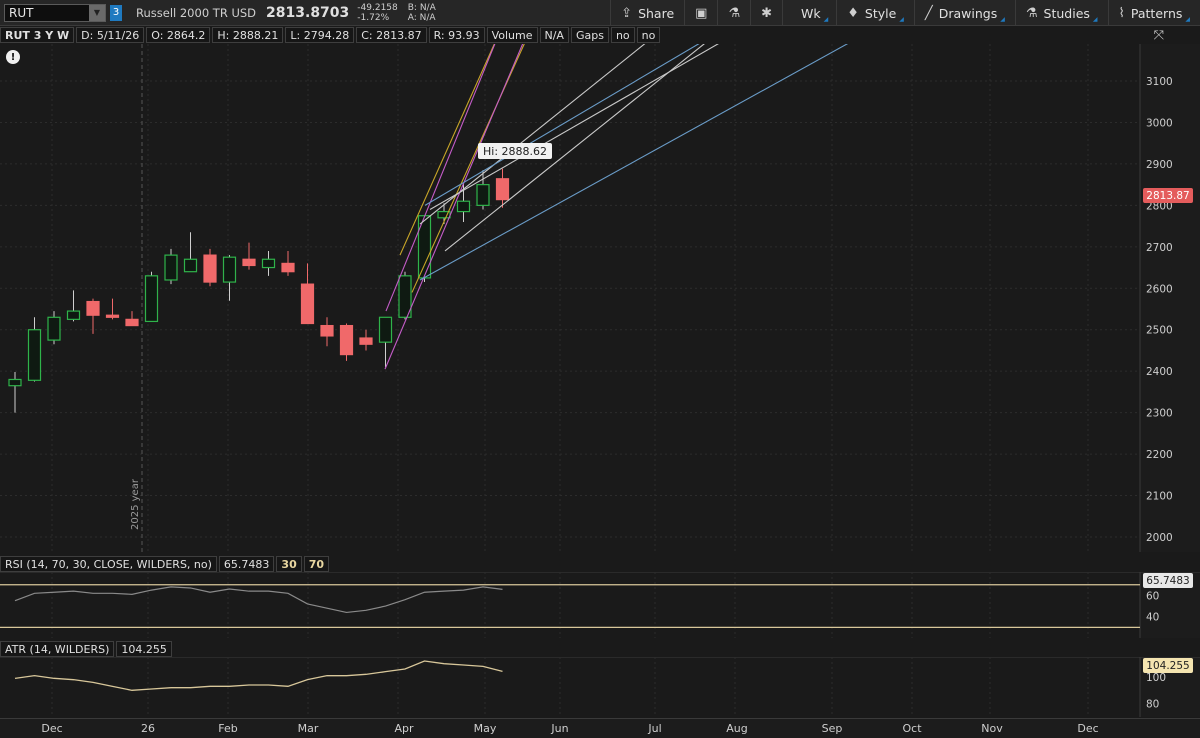 This screenshot has width=1200, height=738. Describe the element at coordinates (421, 17) in the screenshot. I see `ask-value: A: N/A` at that location.